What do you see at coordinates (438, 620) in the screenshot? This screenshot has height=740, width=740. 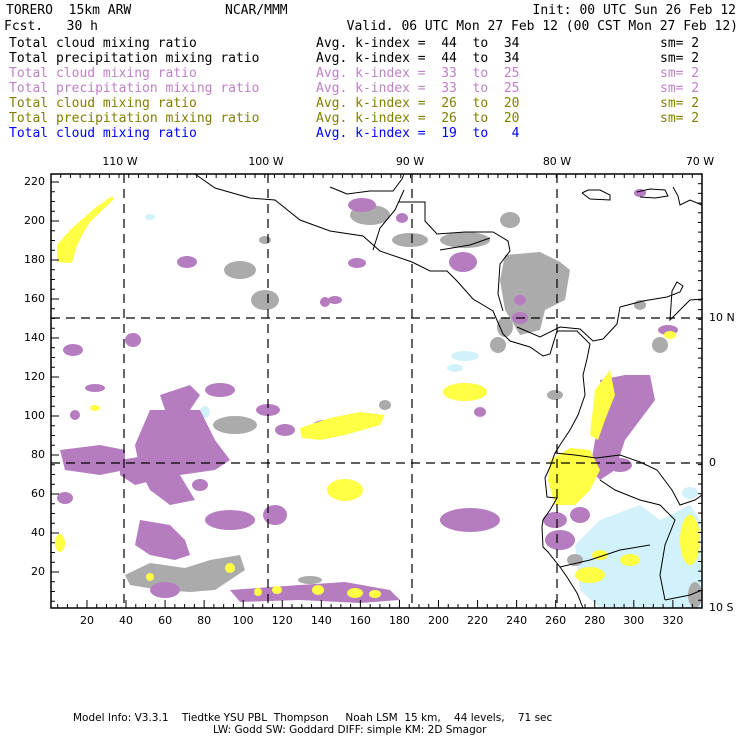 I see `x-tick-label: 200` at bounding box center [438, 620].